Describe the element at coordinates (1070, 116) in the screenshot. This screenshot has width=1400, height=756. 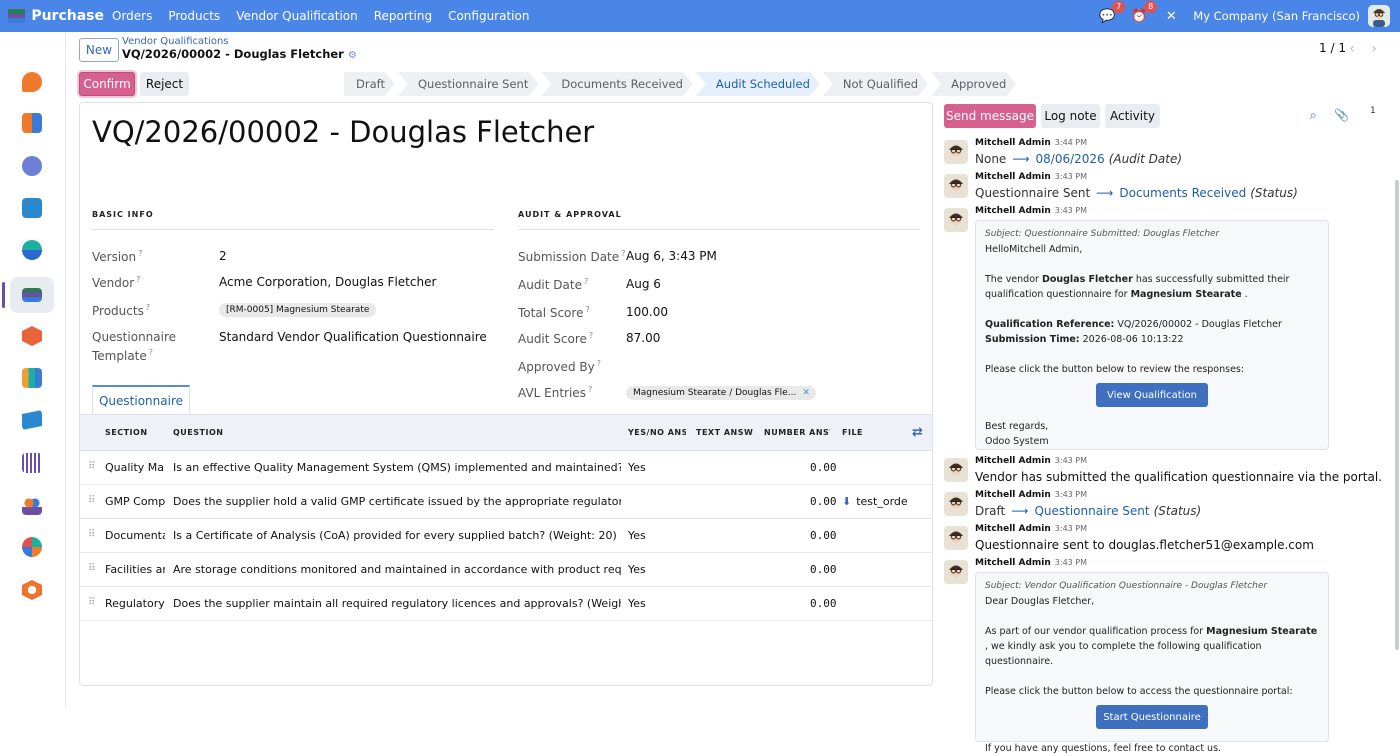
I see `log-note-button: Log note` at that location.